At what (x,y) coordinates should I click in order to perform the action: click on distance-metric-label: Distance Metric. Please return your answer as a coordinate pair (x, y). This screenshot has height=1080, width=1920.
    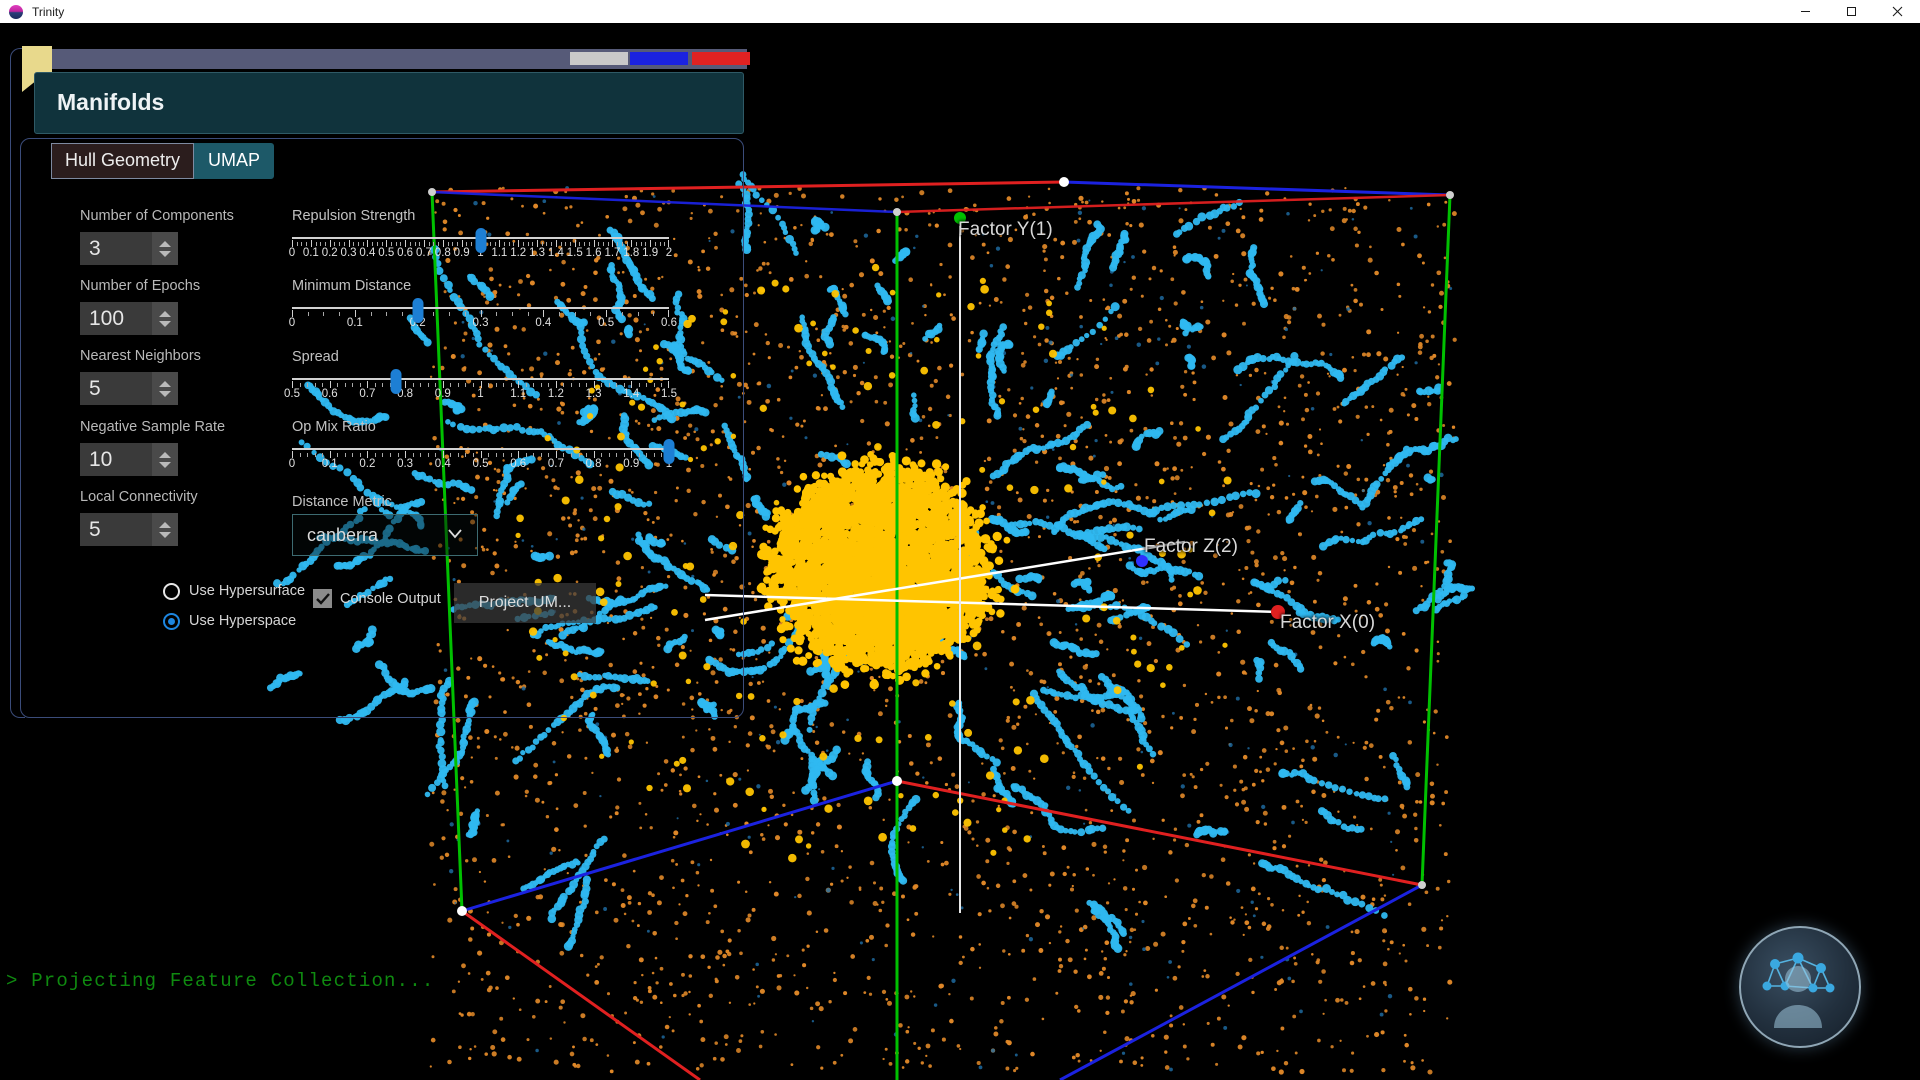
    Looking at the image, I should click on (342, 502).